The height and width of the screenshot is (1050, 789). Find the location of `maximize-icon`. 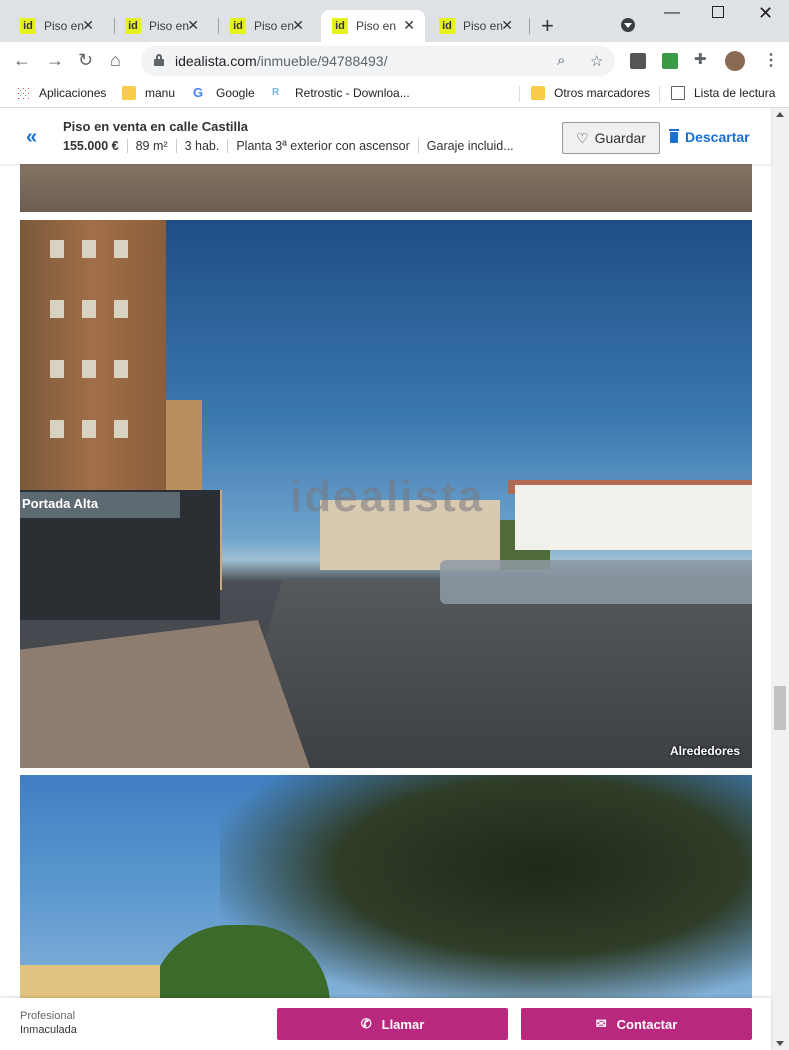

maximize-icon is located at coordinates (718, 12).